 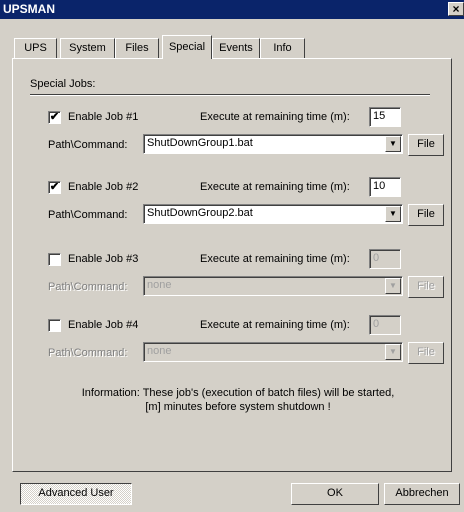 I want to click on job3-path-value: none, so click(x=159, y=285).